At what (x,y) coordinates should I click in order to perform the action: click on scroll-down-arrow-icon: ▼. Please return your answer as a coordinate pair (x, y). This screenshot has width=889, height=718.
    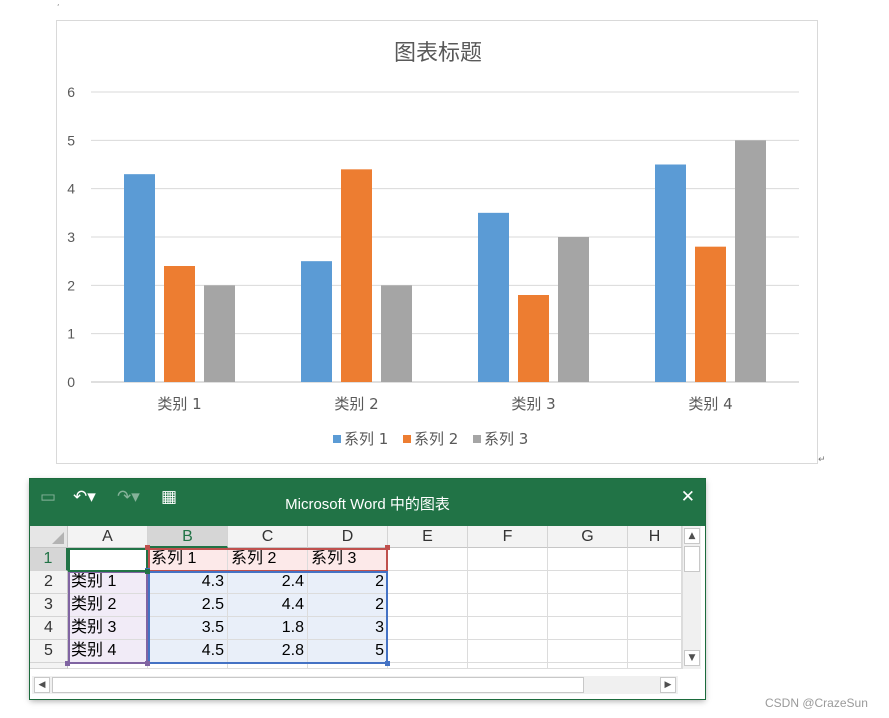
    Looking at the image, I should click on (692, 658).